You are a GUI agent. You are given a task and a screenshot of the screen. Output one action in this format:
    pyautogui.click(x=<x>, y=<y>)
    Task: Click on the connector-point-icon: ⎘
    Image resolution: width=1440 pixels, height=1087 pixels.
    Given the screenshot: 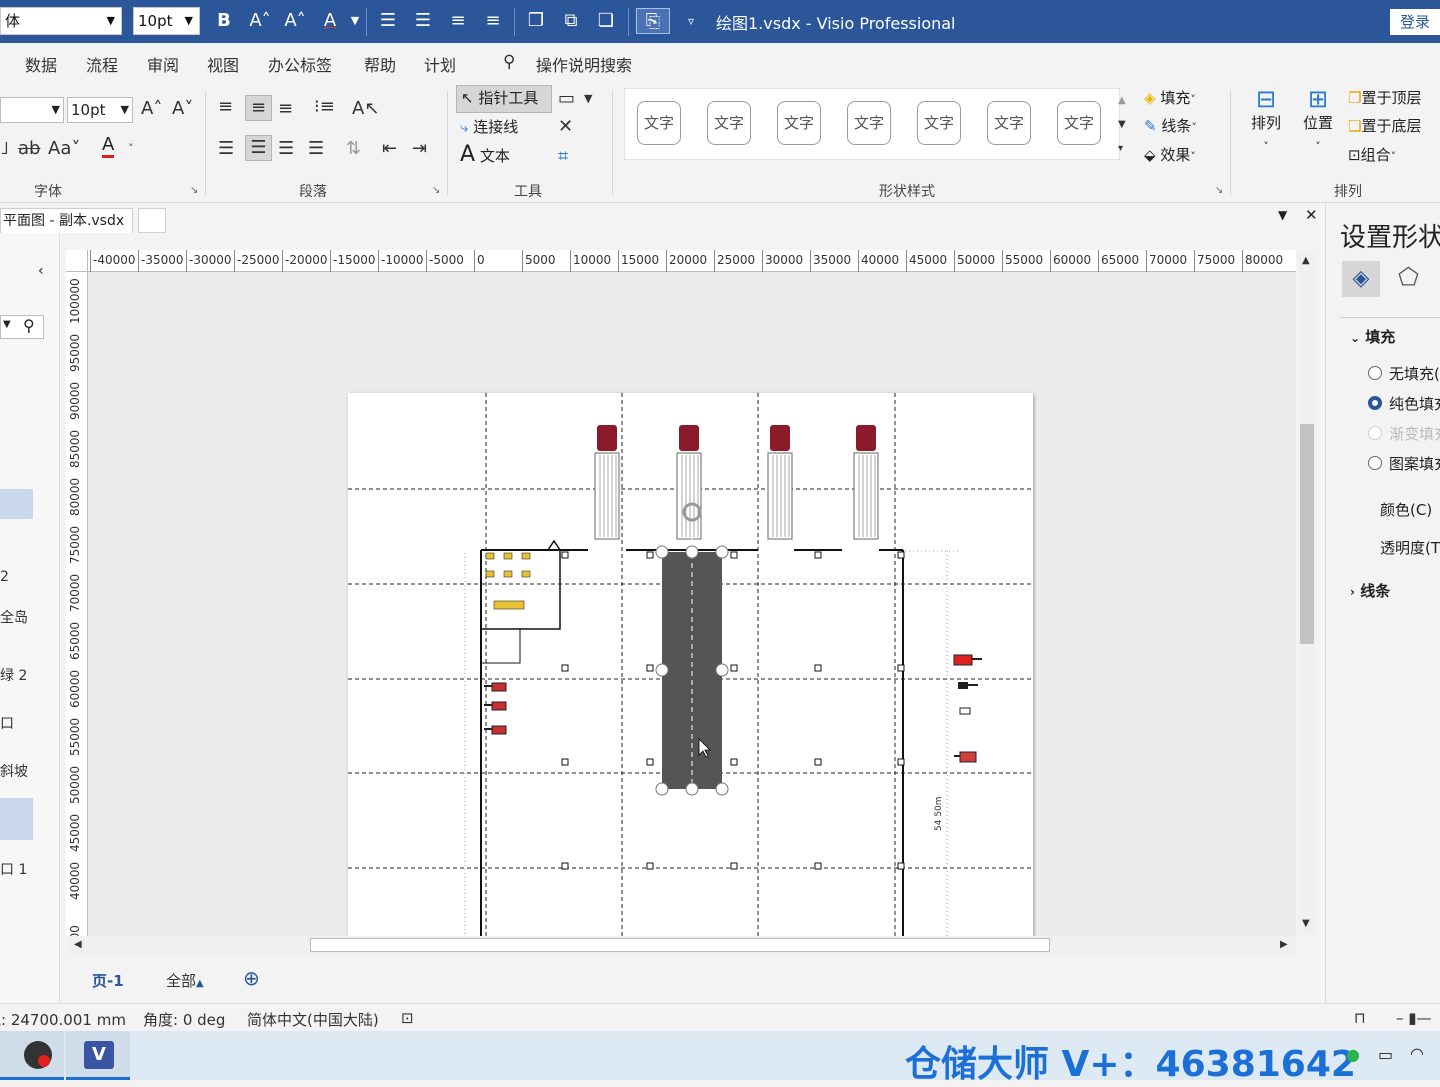 What is the action you would take?
    pyautogui.click(x=653, y=21)
    